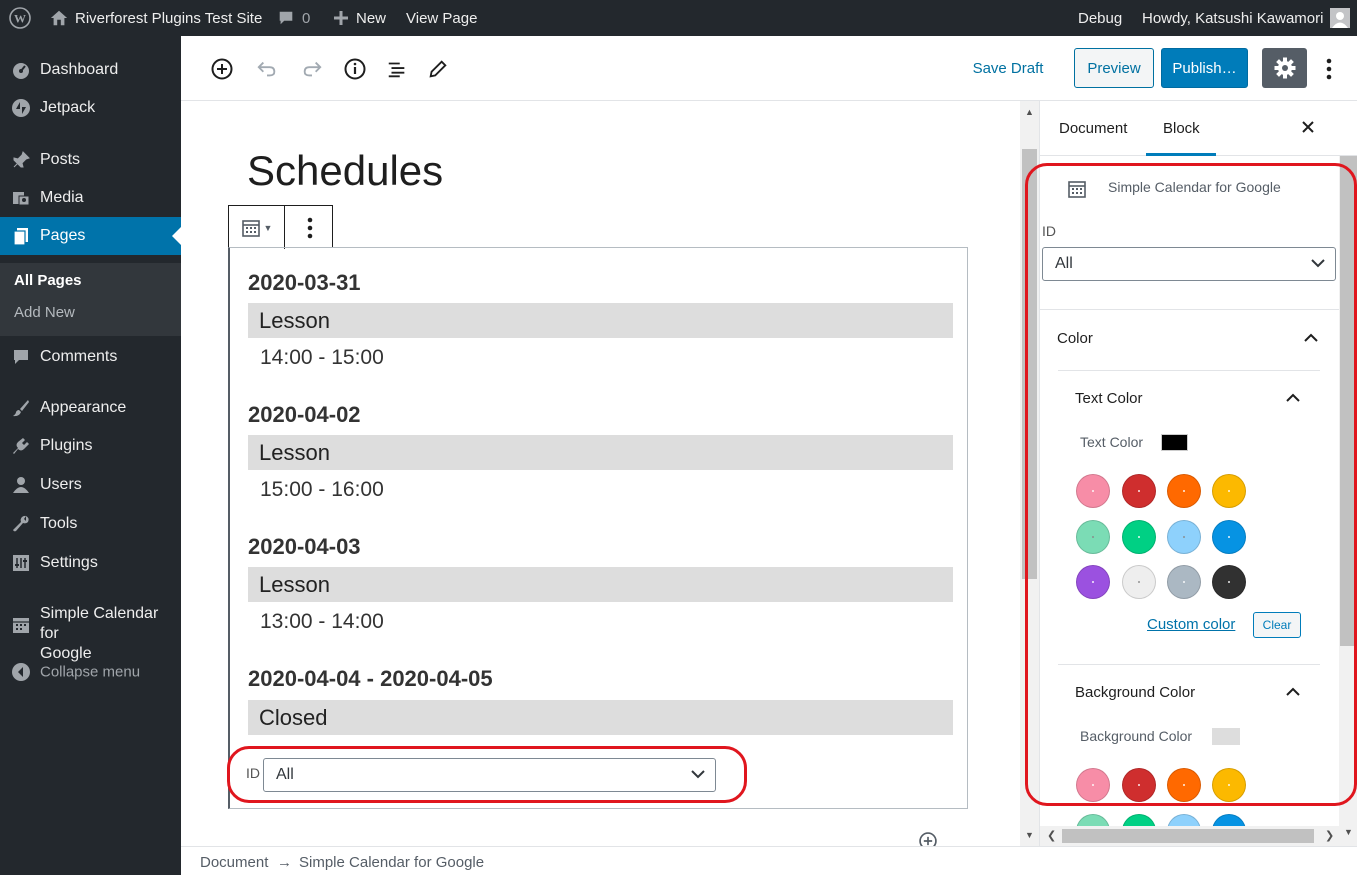  Describe the element at coordinates (90, 485) in the screenshot. I see `sidebar-item-users: Users` at that location.